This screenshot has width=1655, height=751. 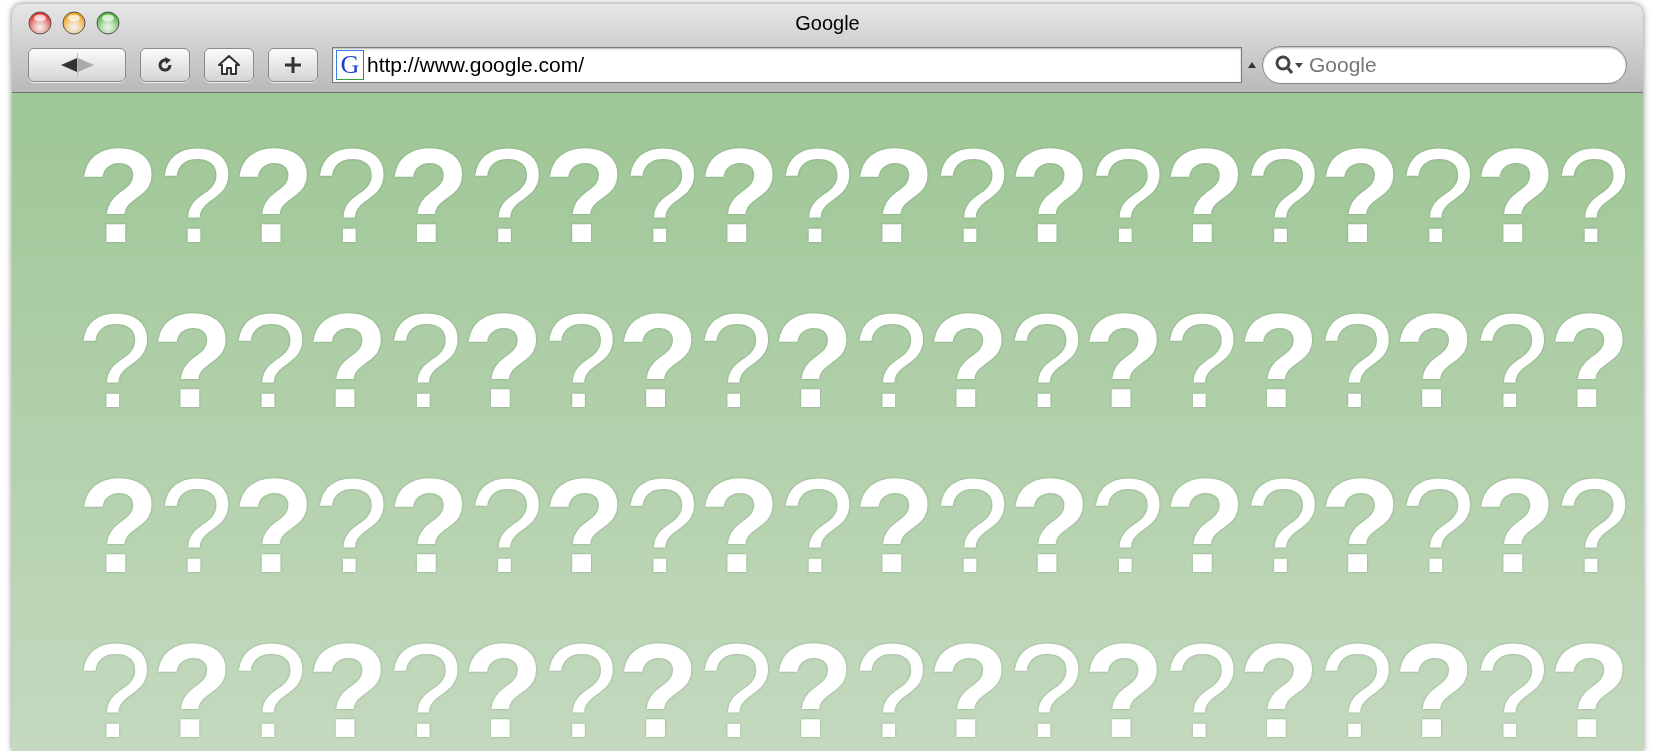 I want to click on home-button, so click(x=229, y=65).